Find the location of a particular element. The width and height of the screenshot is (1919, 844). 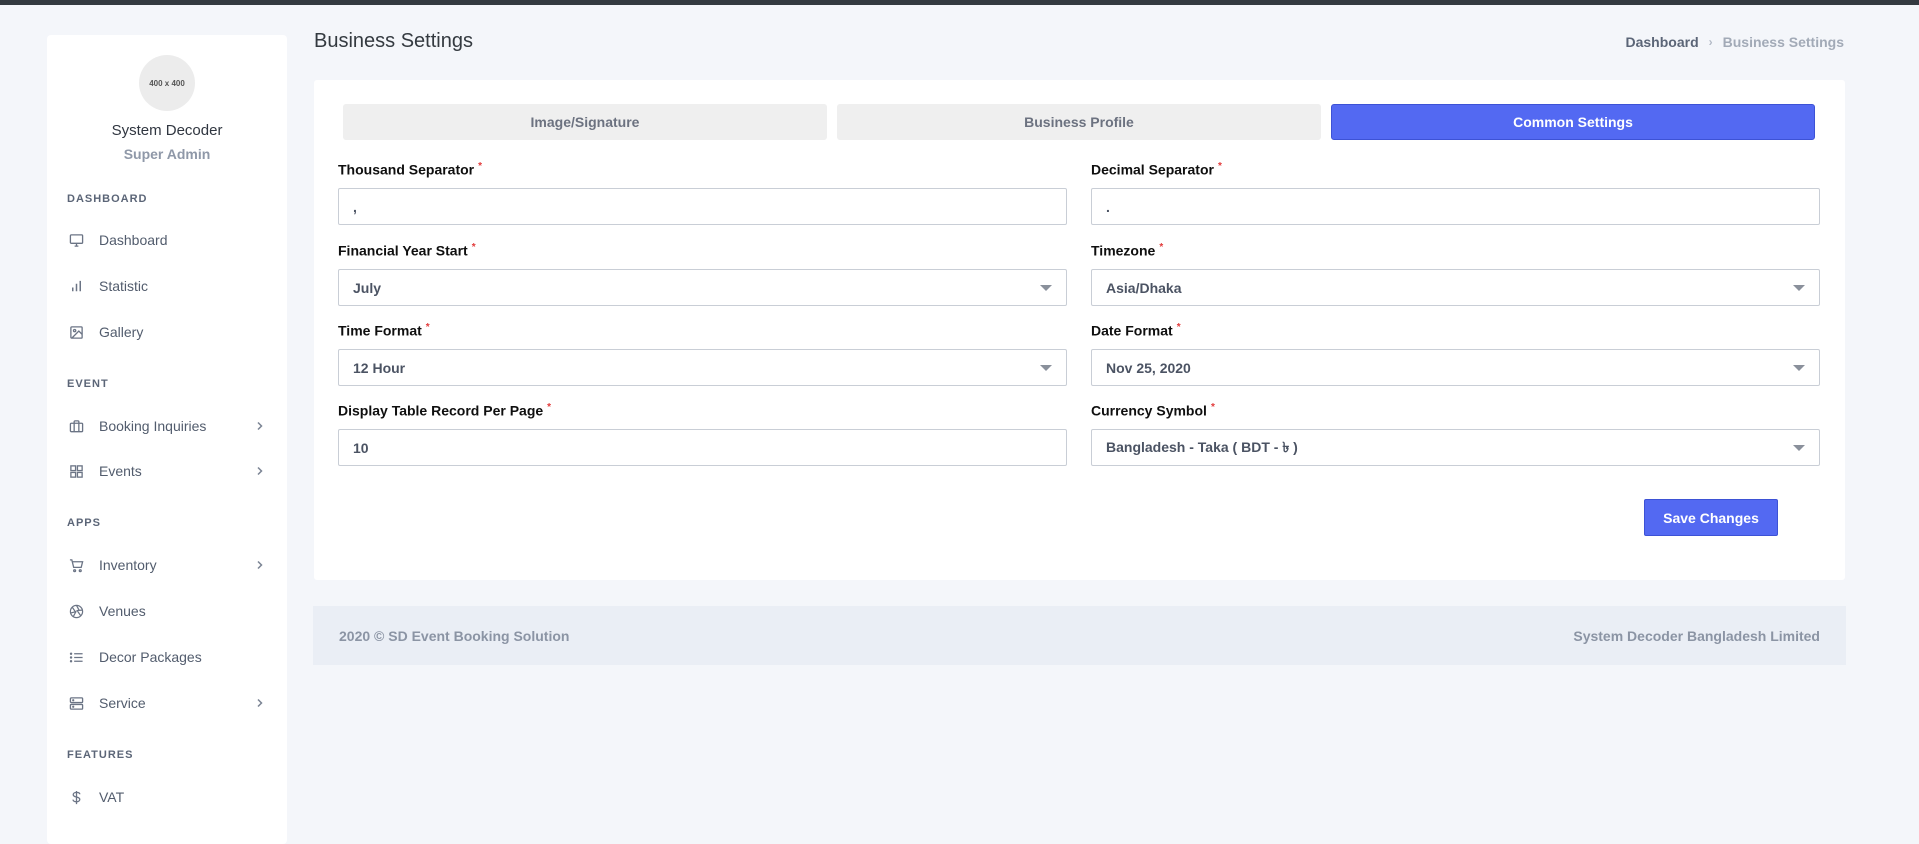

sidebar-item-events: Events is located at coordinates (167, 471).